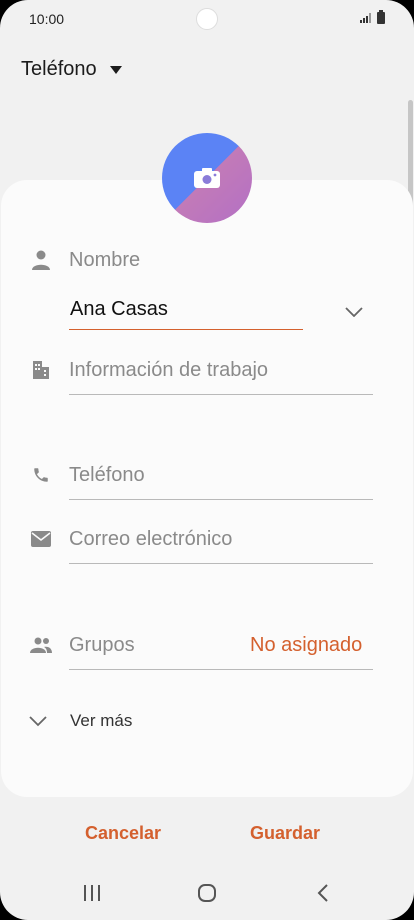 This screenshot has width=414, height=920. I want to click on home-icon, so click(207, 893).